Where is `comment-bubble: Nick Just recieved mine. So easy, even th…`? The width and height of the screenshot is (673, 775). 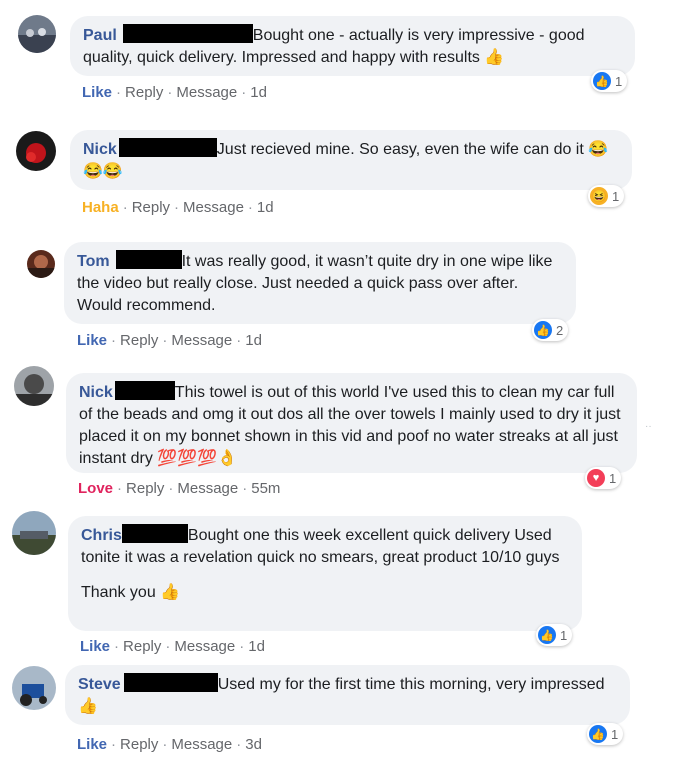
comment-bubble: Nick Just recieved mine. So easy, even th… is located at coordinates (351, 160).